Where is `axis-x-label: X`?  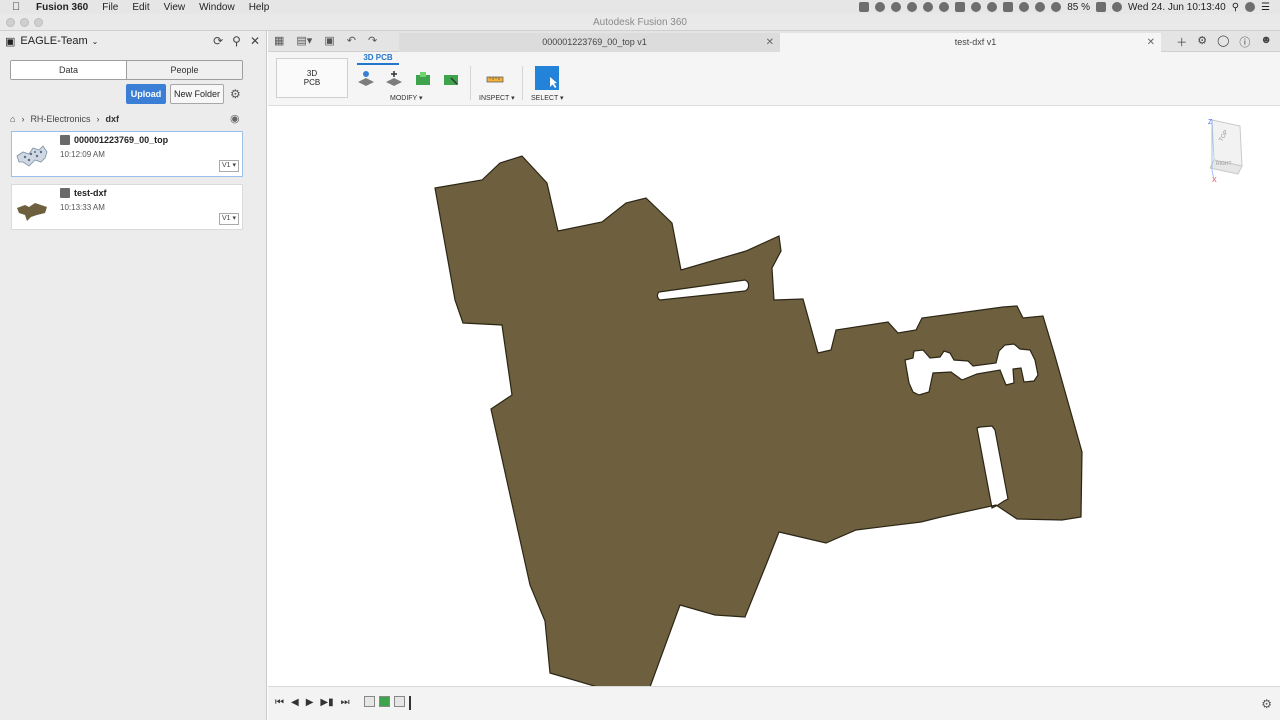 axis-x-label: X is located at coordinates (1214, 180).